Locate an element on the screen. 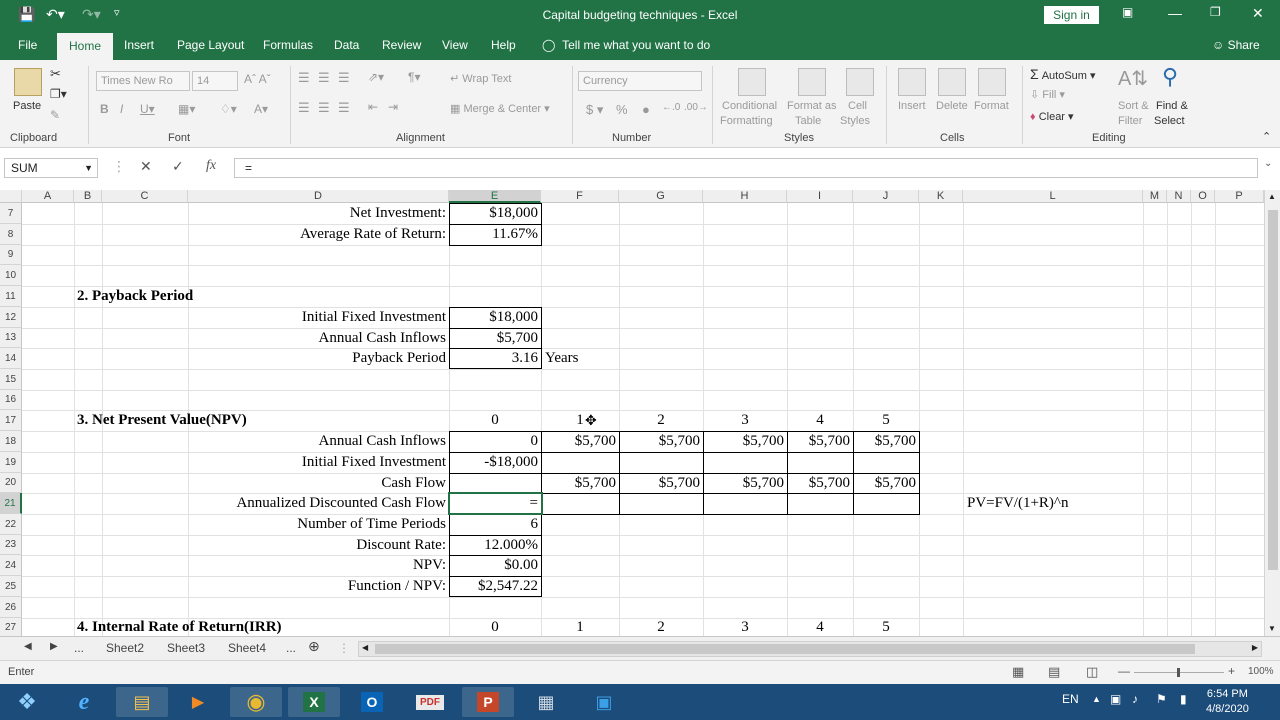  font-color-icon: A▾ is located at coordinates (261, 109).